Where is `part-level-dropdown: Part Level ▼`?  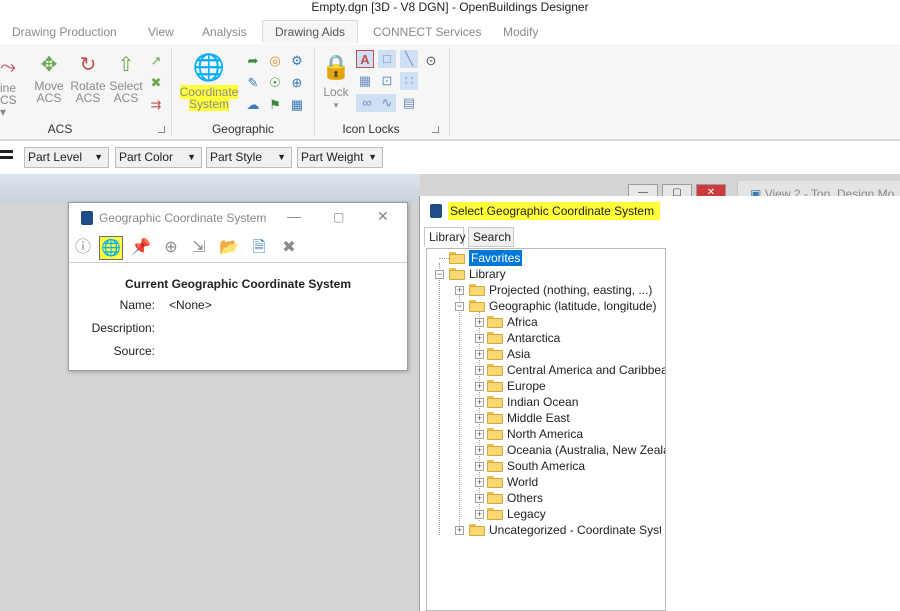 part-level-dropdown: Part Level ▼ is located at coordinates (66, 157).